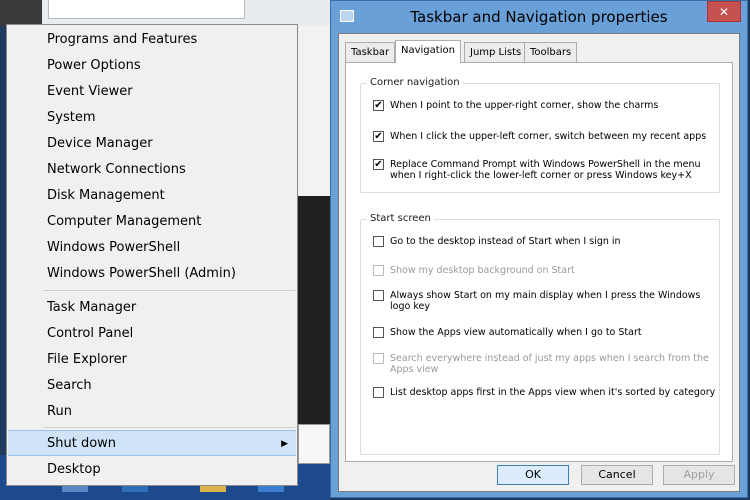 The height and width of the screenshot is (500, 750). I want to click on checkbox-list-desktop-apps-first, so click(378, 392).